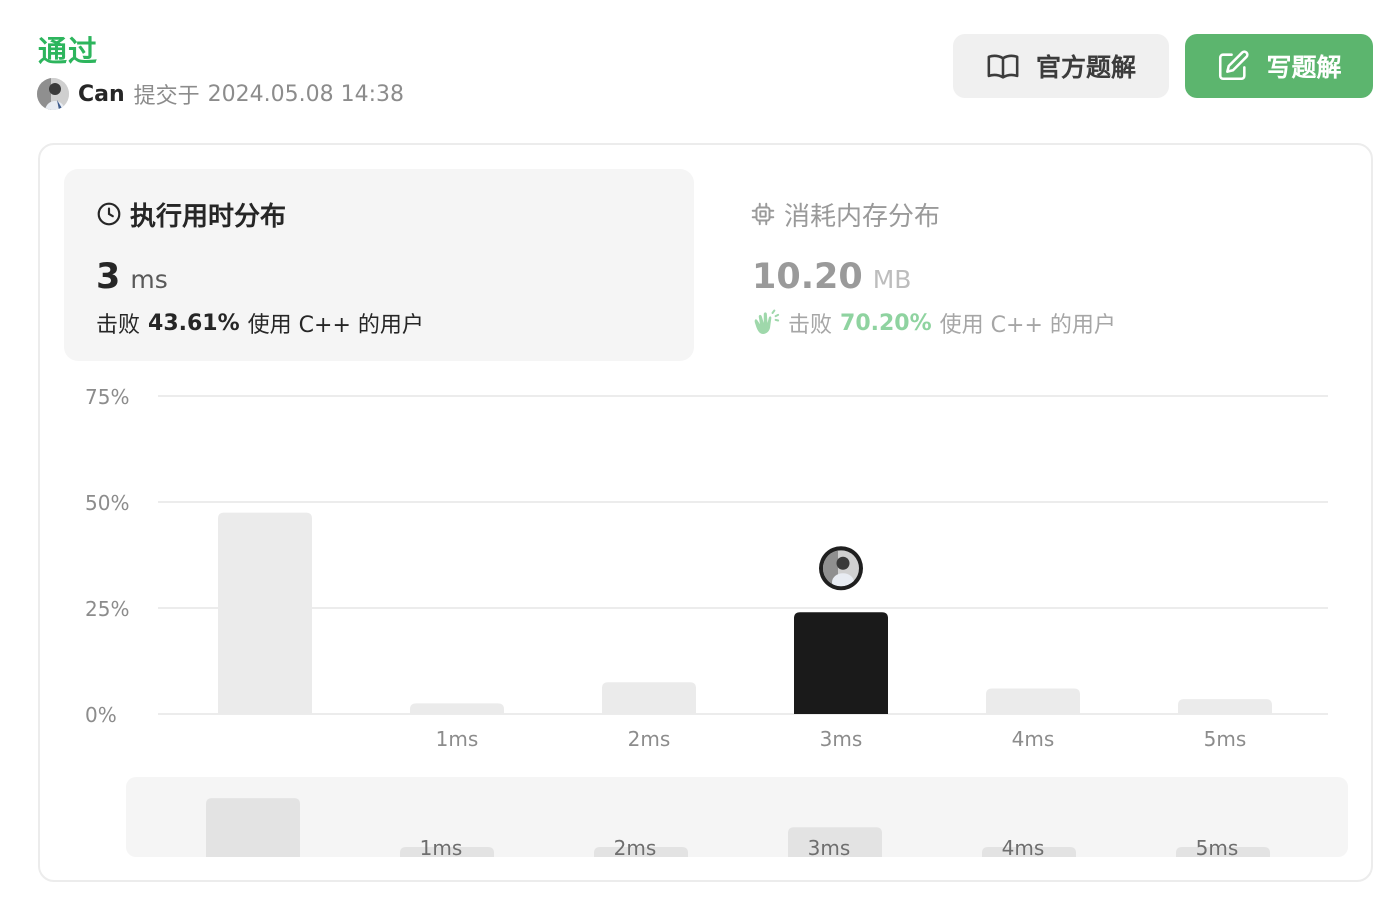  I want to click on book-open-icon, so click(1003, 66).